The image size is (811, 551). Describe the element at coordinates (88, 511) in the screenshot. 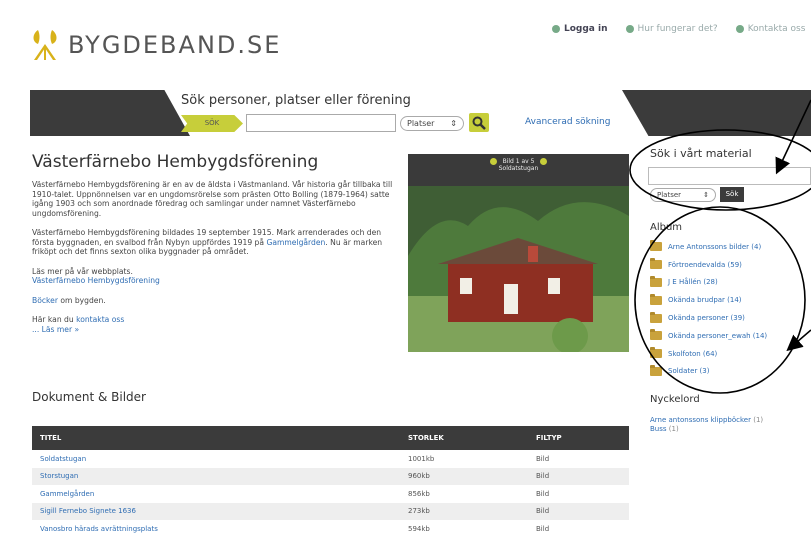

I see `document-link: Sigill Fernebo Signete 1636` at that location.